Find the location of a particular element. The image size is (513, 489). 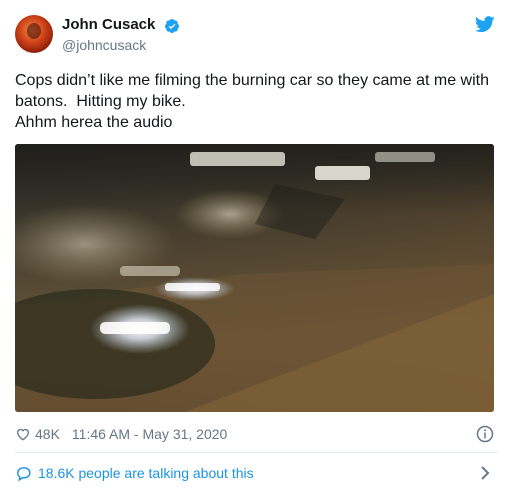

twitter-bird-icon is located at coordinates (485, 24).